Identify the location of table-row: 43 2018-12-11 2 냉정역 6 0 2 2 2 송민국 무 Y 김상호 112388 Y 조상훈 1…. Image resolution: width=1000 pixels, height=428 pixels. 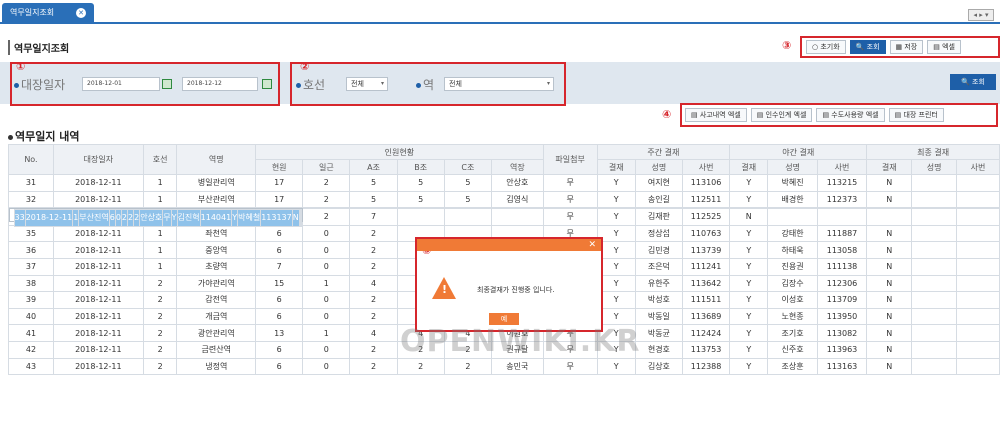
(504, 366).